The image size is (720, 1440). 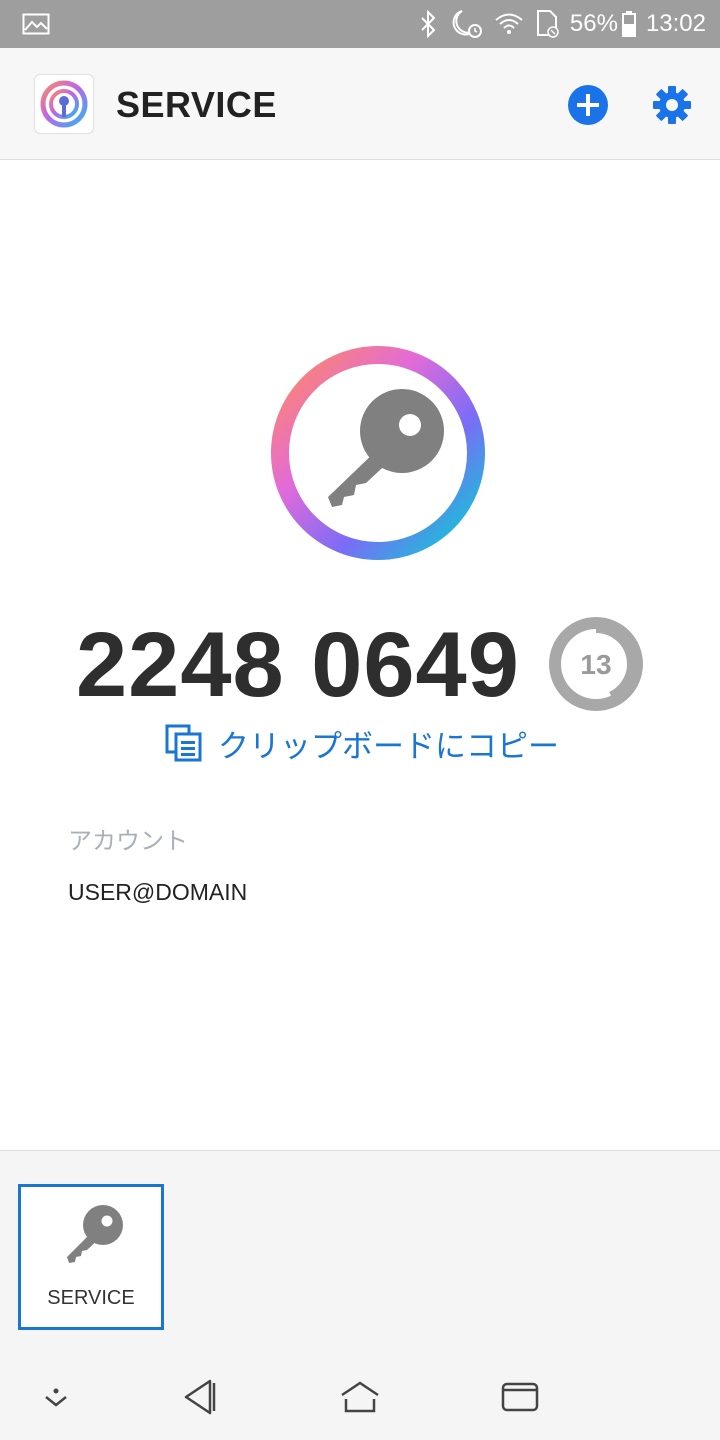 What do you see at coordinates (360, 104) in the screenshot?
I see `app-bar: SERVICE` at bounding box center [360, 104].